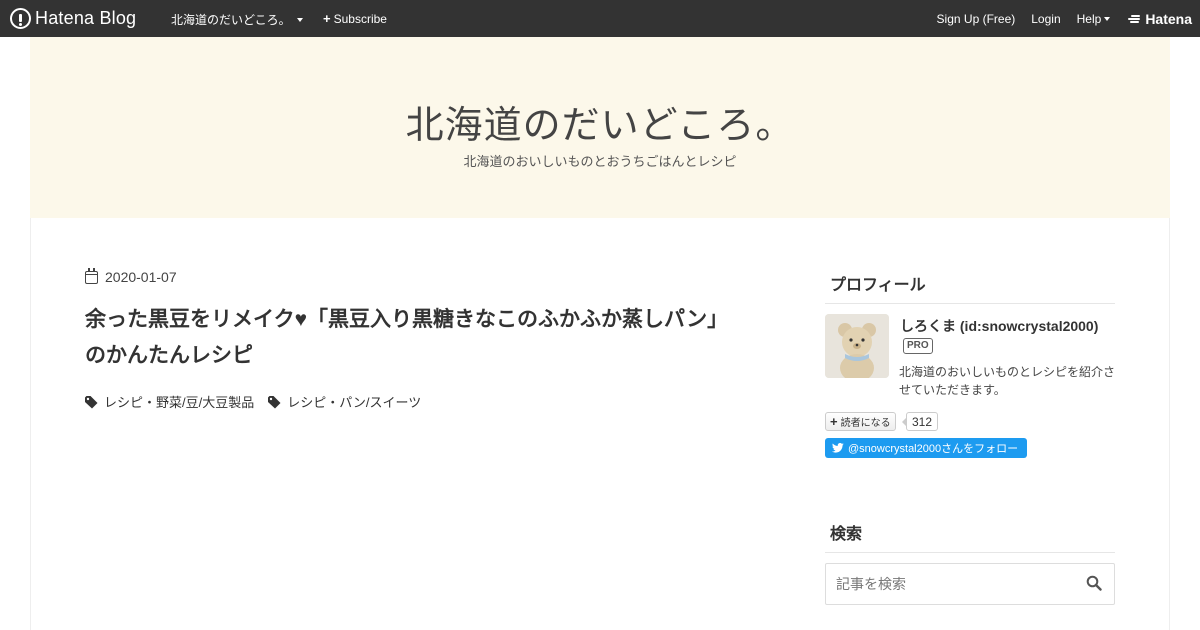 The width and height of the screenshot is (1200, 630). Describe the element at coordinates (933, 449) in the screenshot. I see `twitter-follow-label: @snowcrystal2000さんをフォロー` at that location.